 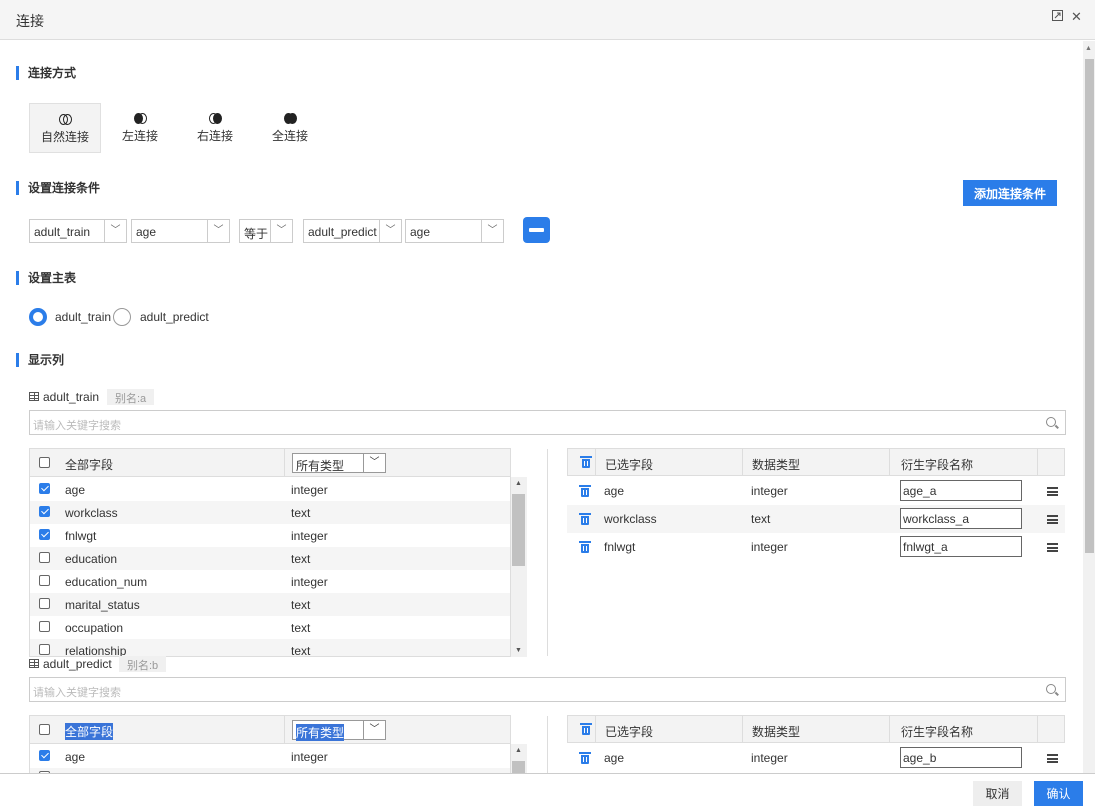 What do you see at coordinates (215, 128) in the screenshot?
I see `join-option-right: 右连接` at bounding box center [215, 128].